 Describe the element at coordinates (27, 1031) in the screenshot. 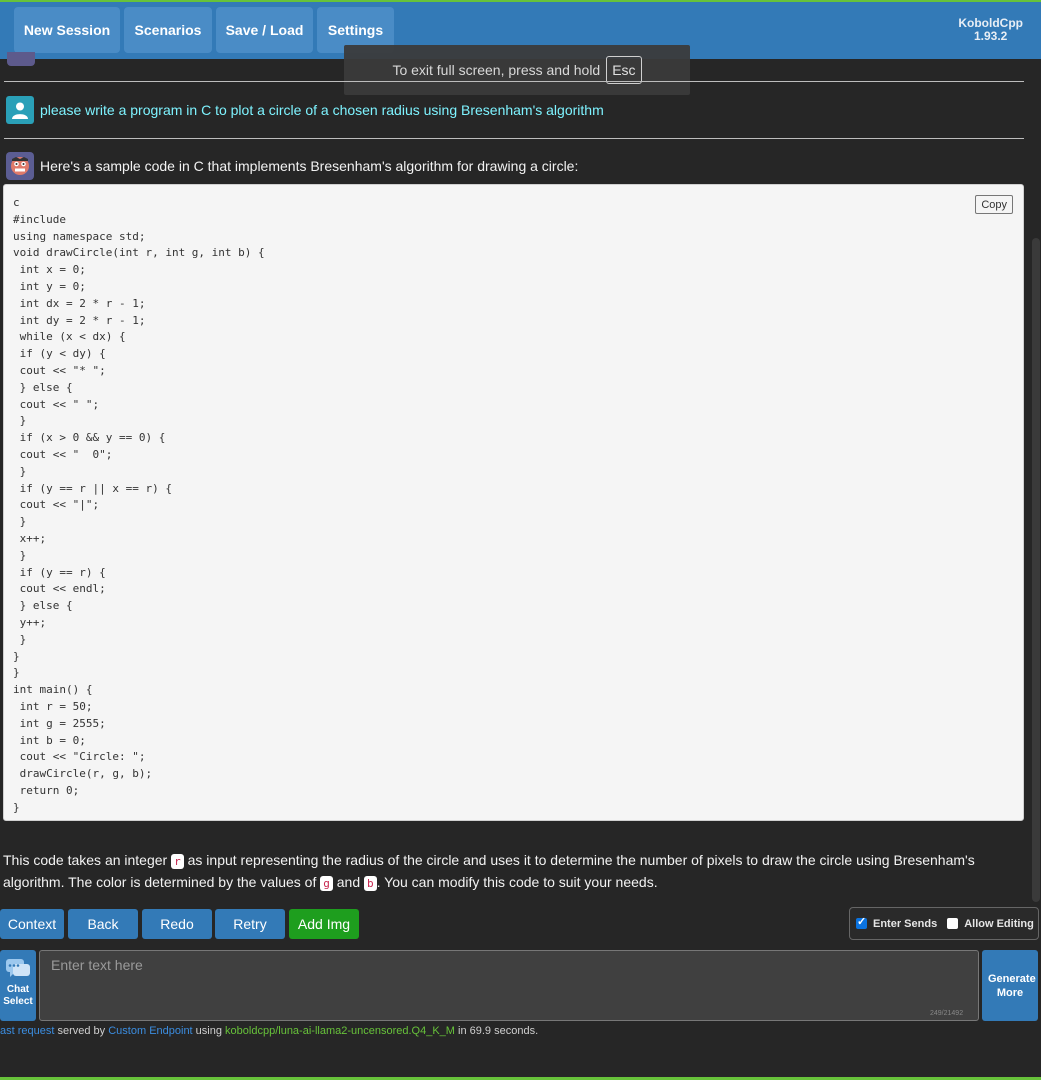

I see `last-request-link: ast request` at that location.